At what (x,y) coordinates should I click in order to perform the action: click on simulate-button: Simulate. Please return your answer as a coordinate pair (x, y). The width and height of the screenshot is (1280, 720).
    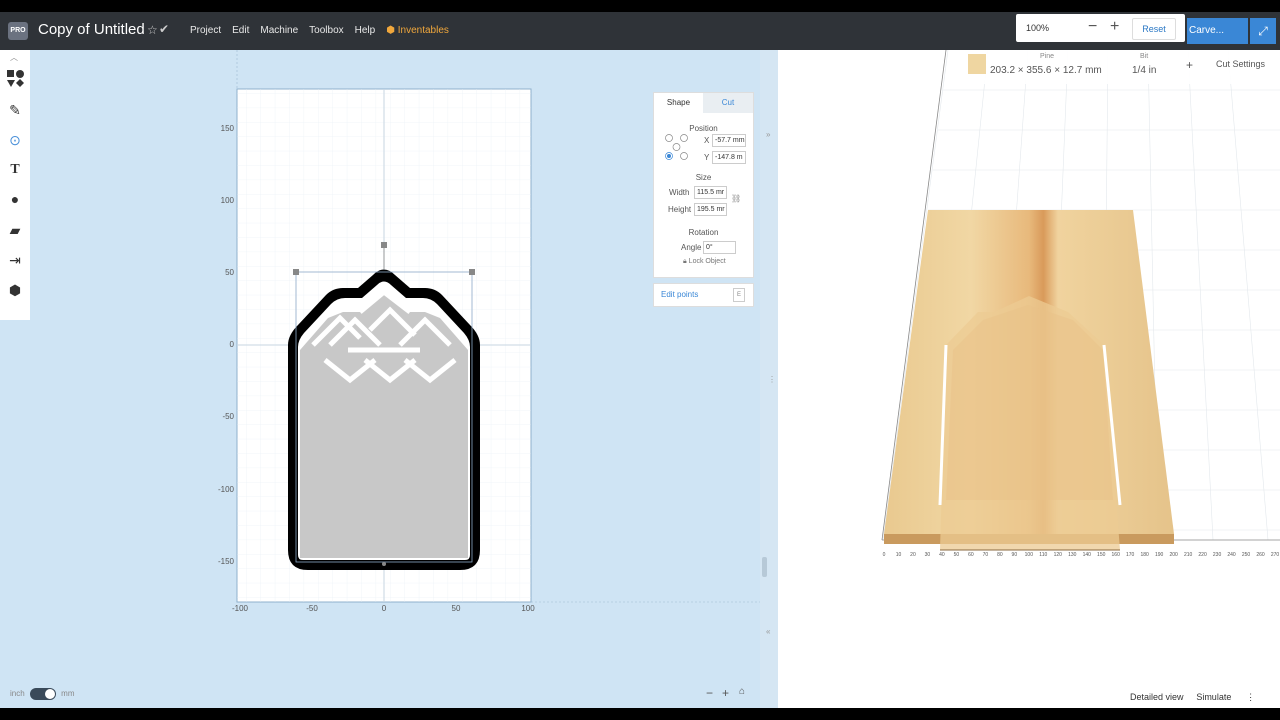
    Looking at the image, I should click on (1213, 697).